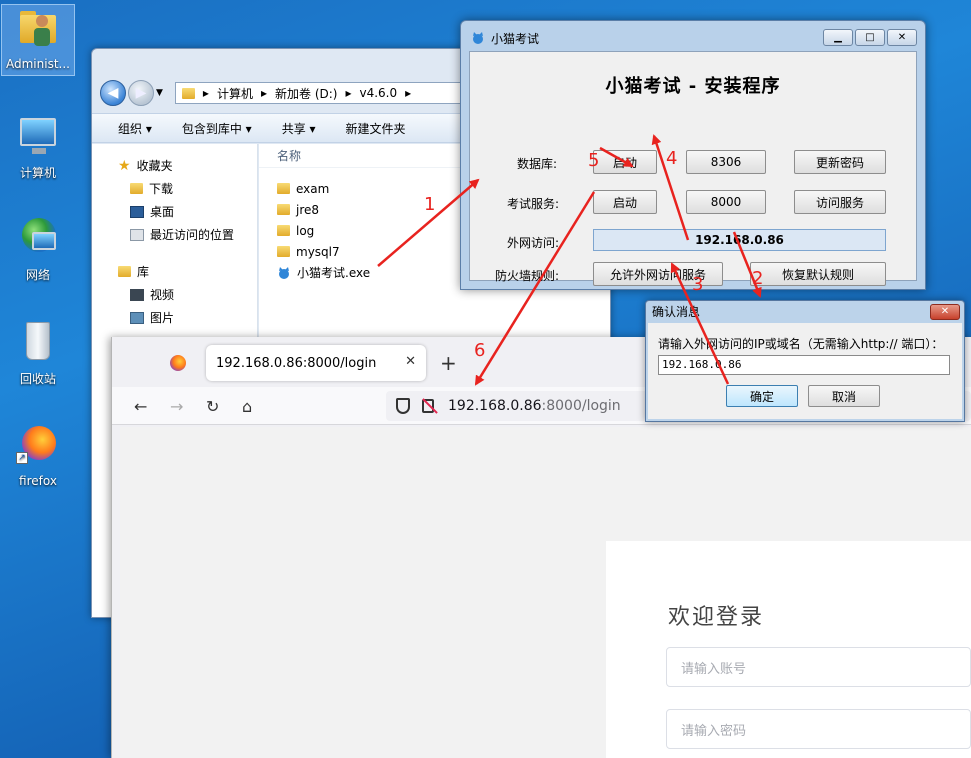  I want to click on back-button: ◀, so click(113, 93).